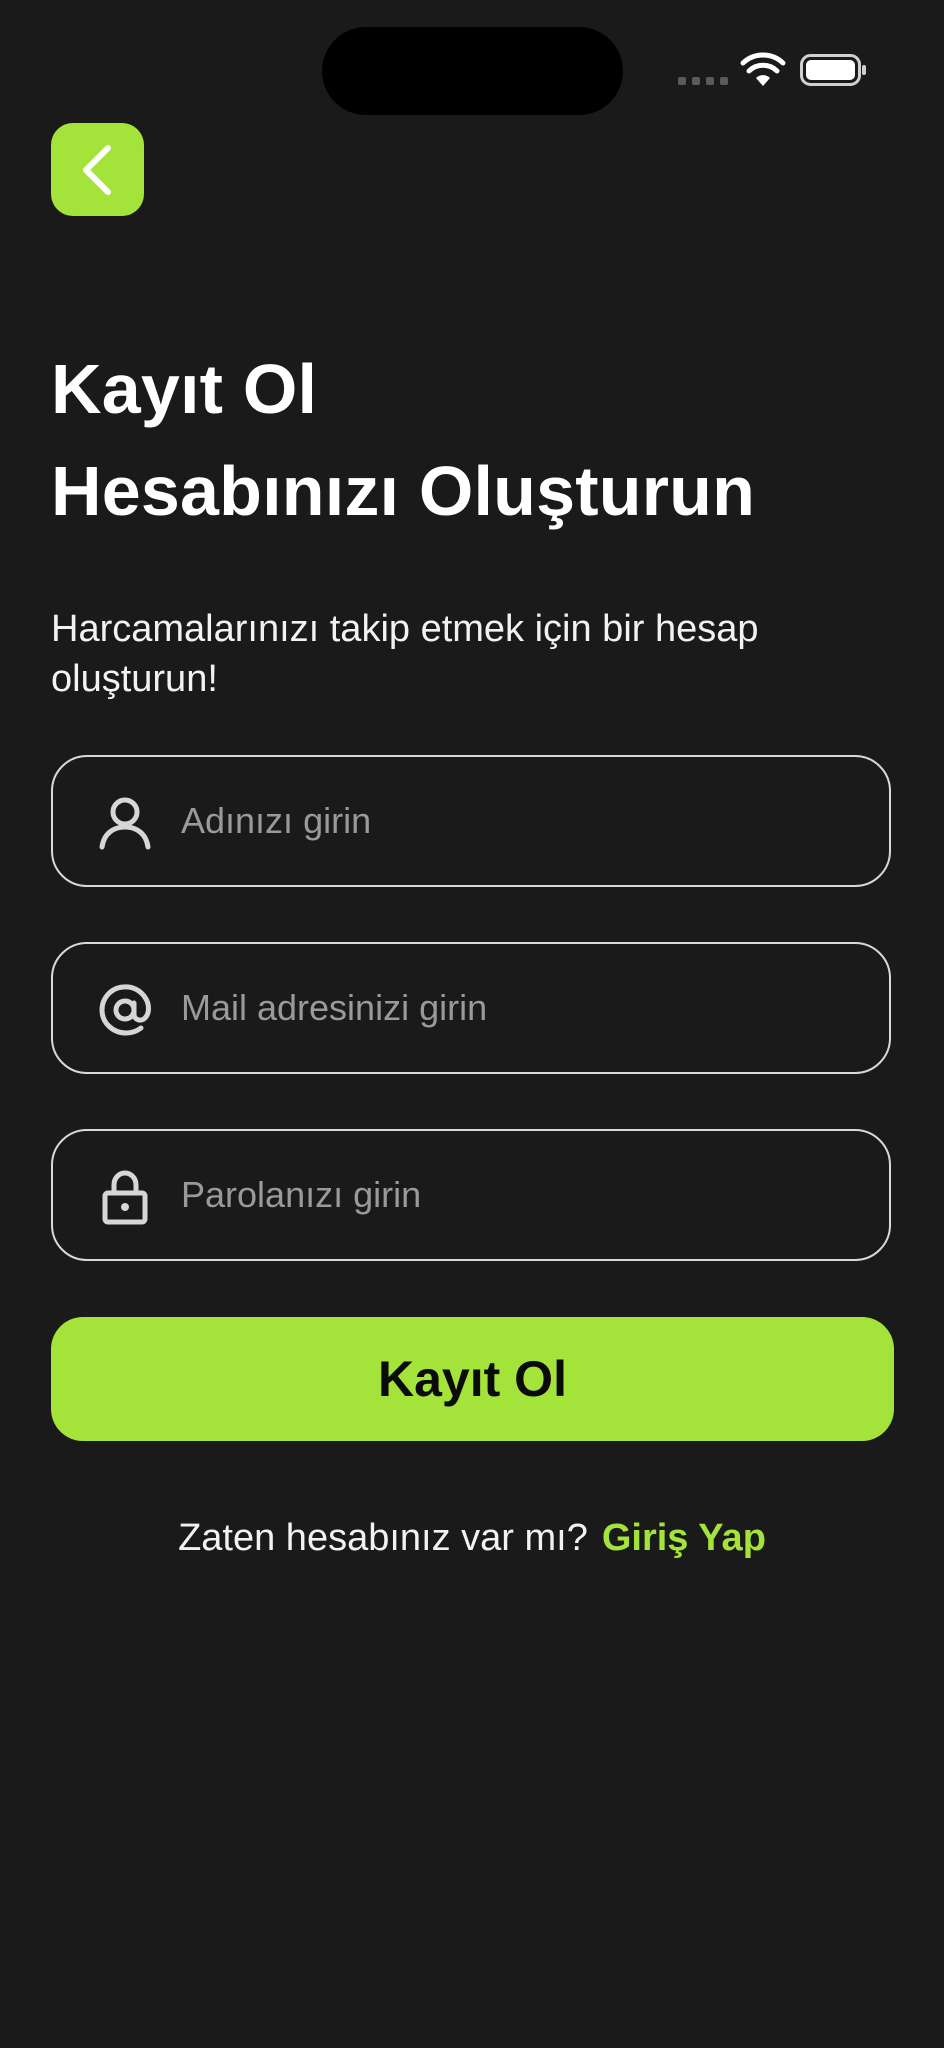 This screenshot has height=2048, width=944. I want to click on chevron-left-icon, so click(96, 169).